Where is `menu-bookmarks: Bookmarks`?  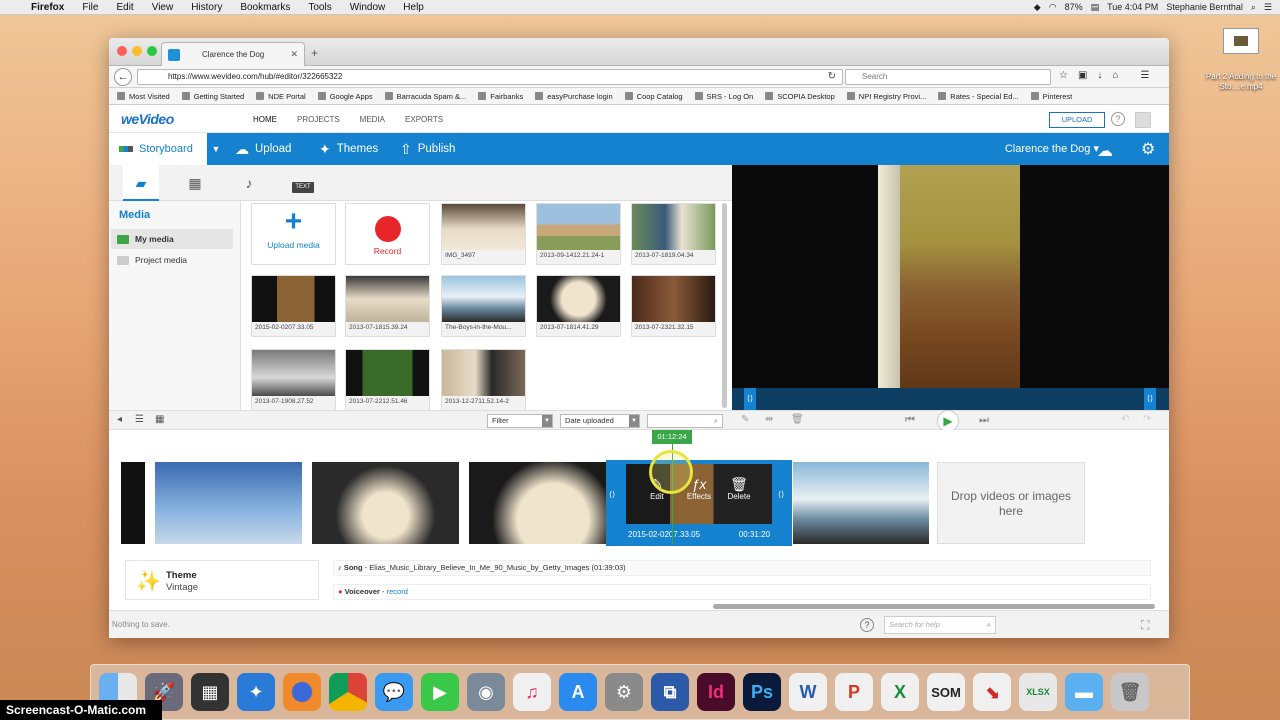 menu-bookmarks: Bookmarks is located at coordinates (265, 7).